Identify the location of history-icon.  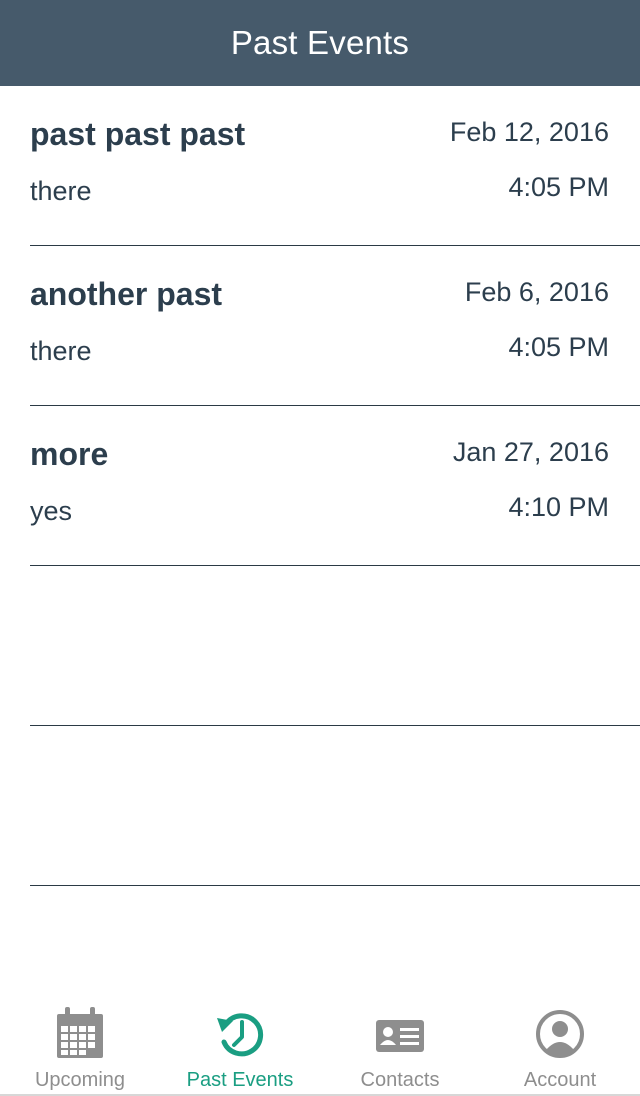
(240, 1035).